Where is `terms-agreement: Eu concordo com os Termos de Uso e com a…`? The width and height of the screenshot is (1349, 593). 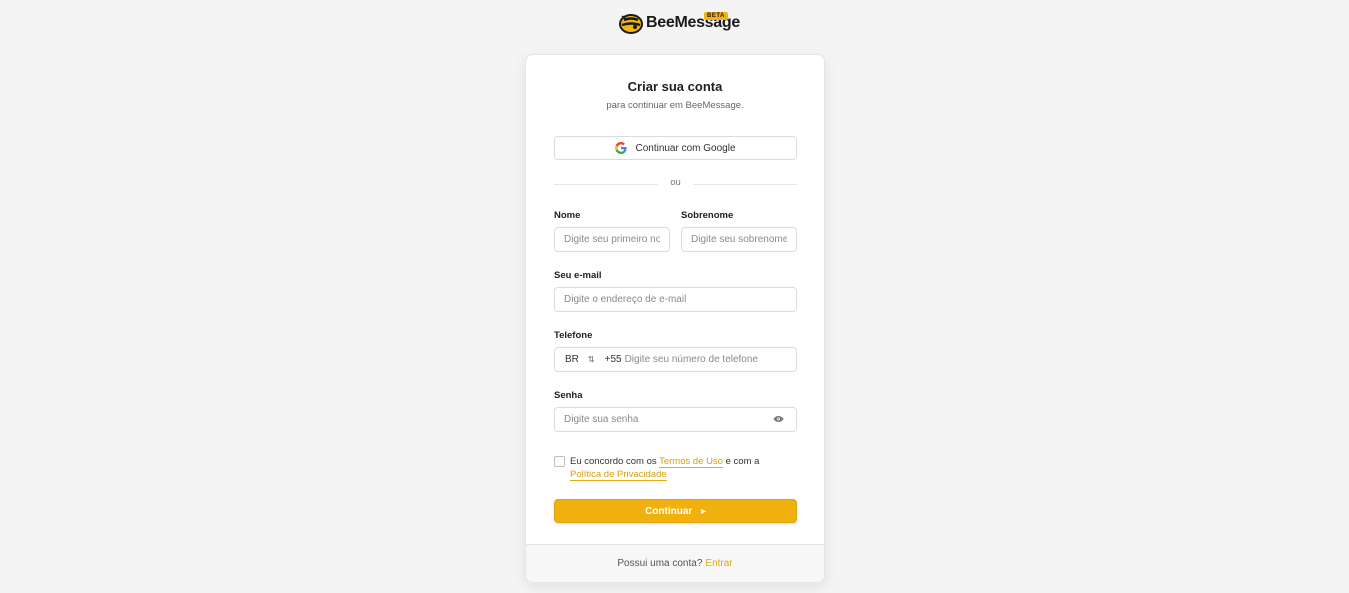 terms-agreement: Eu concordo com os Termos de Uso e com a… is located at coordinates (675, 468).